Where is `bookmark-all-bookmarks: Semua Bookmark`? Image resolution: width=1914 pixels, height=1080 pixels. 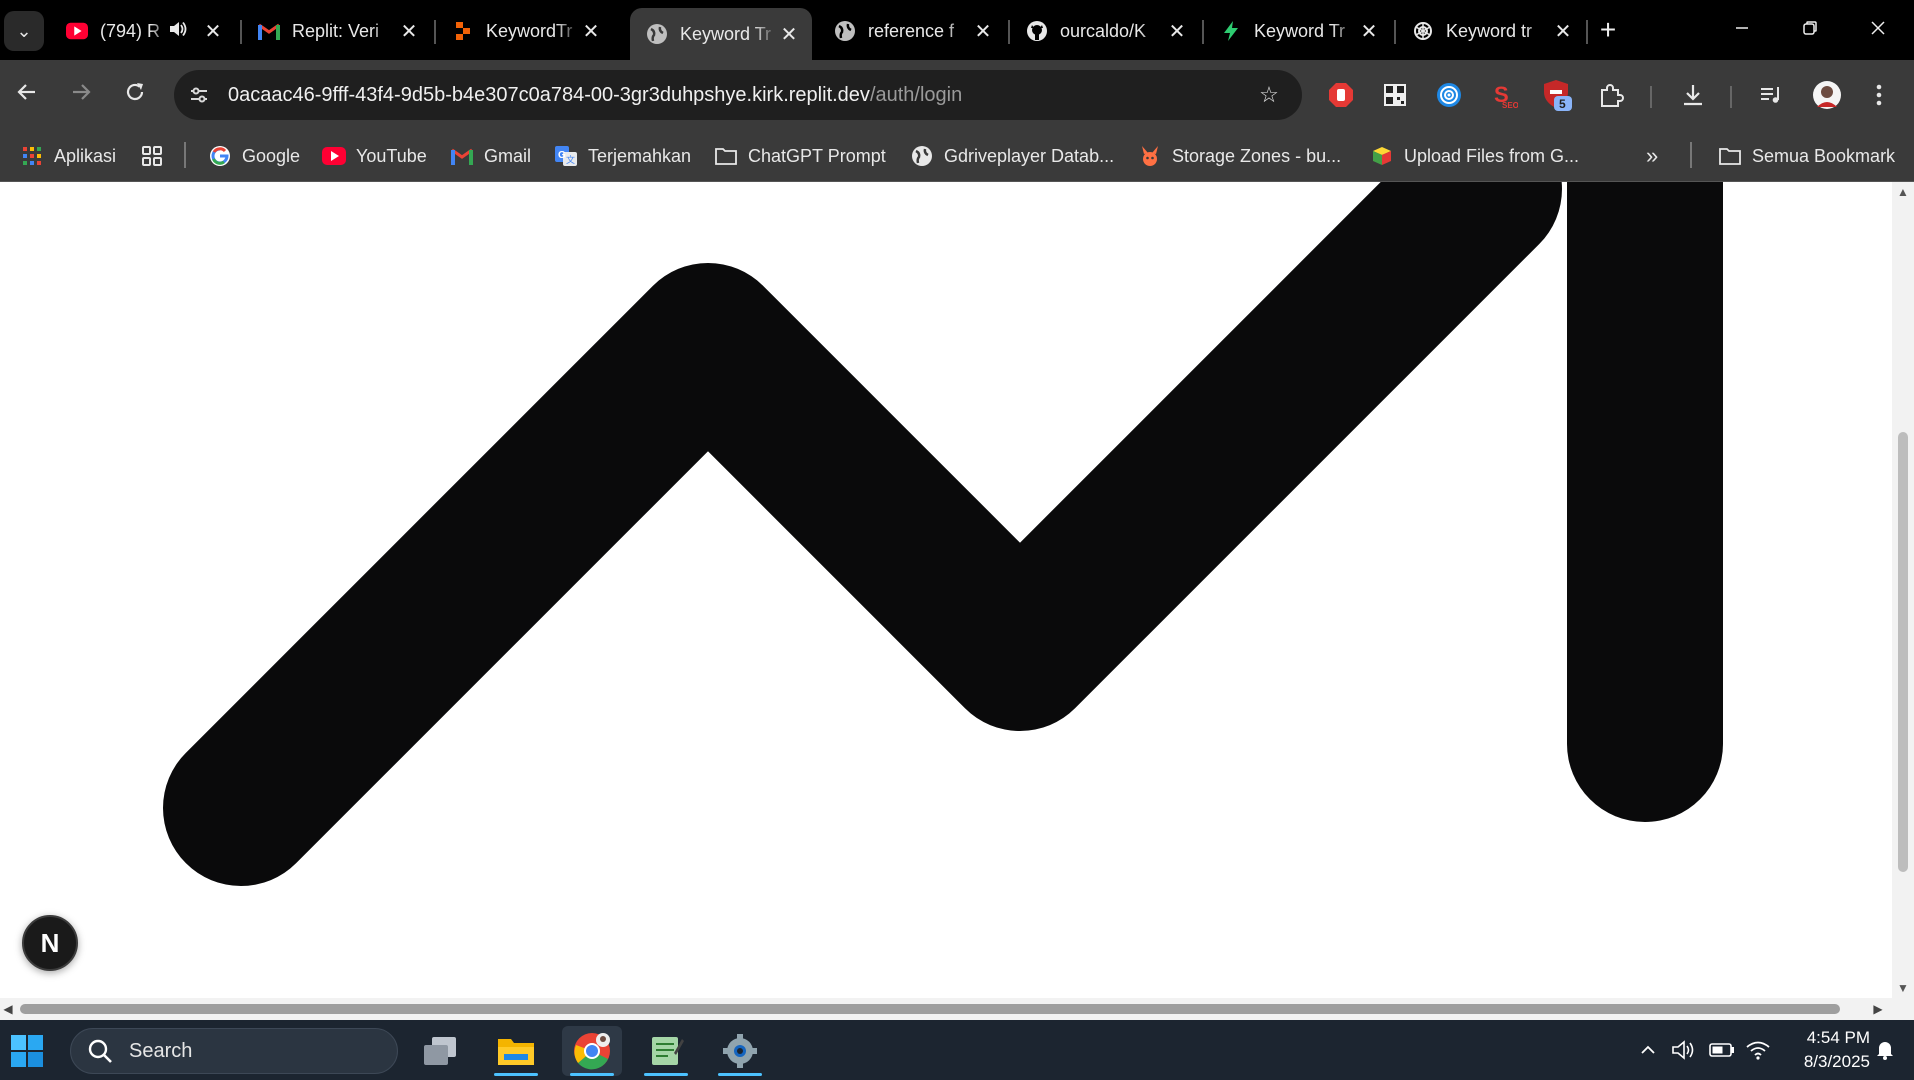
bookmark-all-bookmarks: Semua Bookmark is located at coordinates (1806, 156).